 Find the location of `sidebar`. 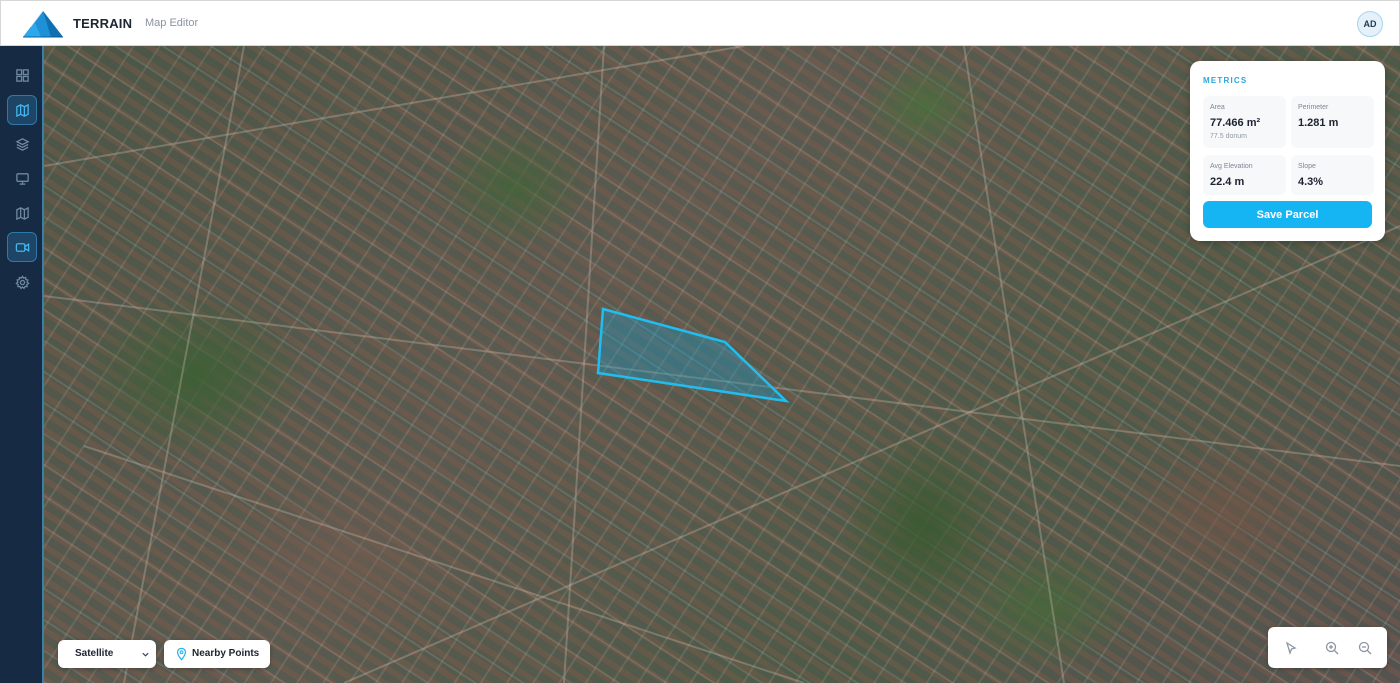

sidebar is located at coordinates (22, 364).